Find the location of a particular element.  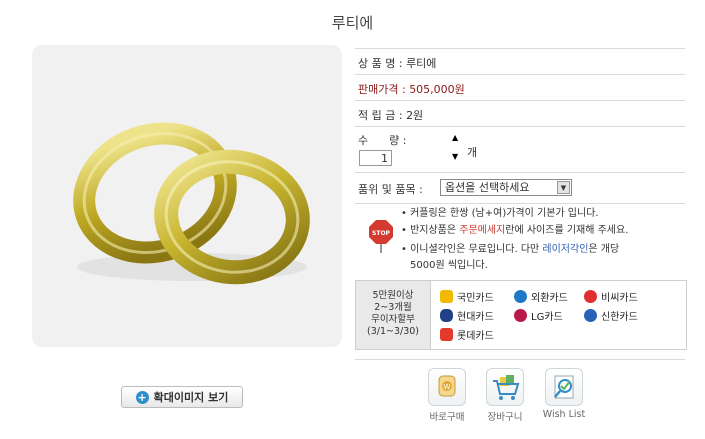

card-bc: 비씨카드 is located at coordinates (611, 296).